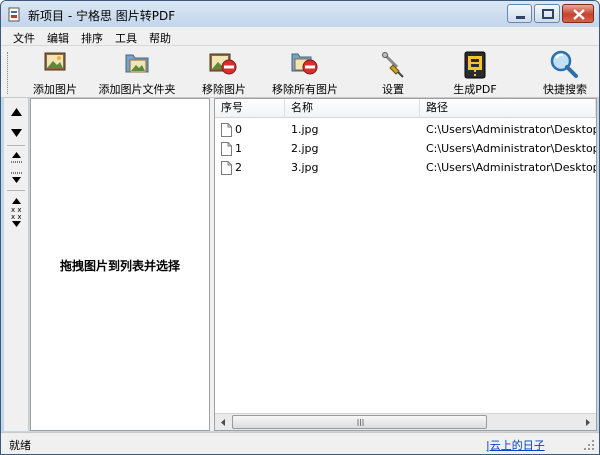 Image resolution: width=600 pixels, height=455 pixels. What do you see at coordinates (405, 130) in the screenshot?
I see `table-row: 0 1.jpg C:\Users\Administrator\Desktop` at bounding box center [405, 130].